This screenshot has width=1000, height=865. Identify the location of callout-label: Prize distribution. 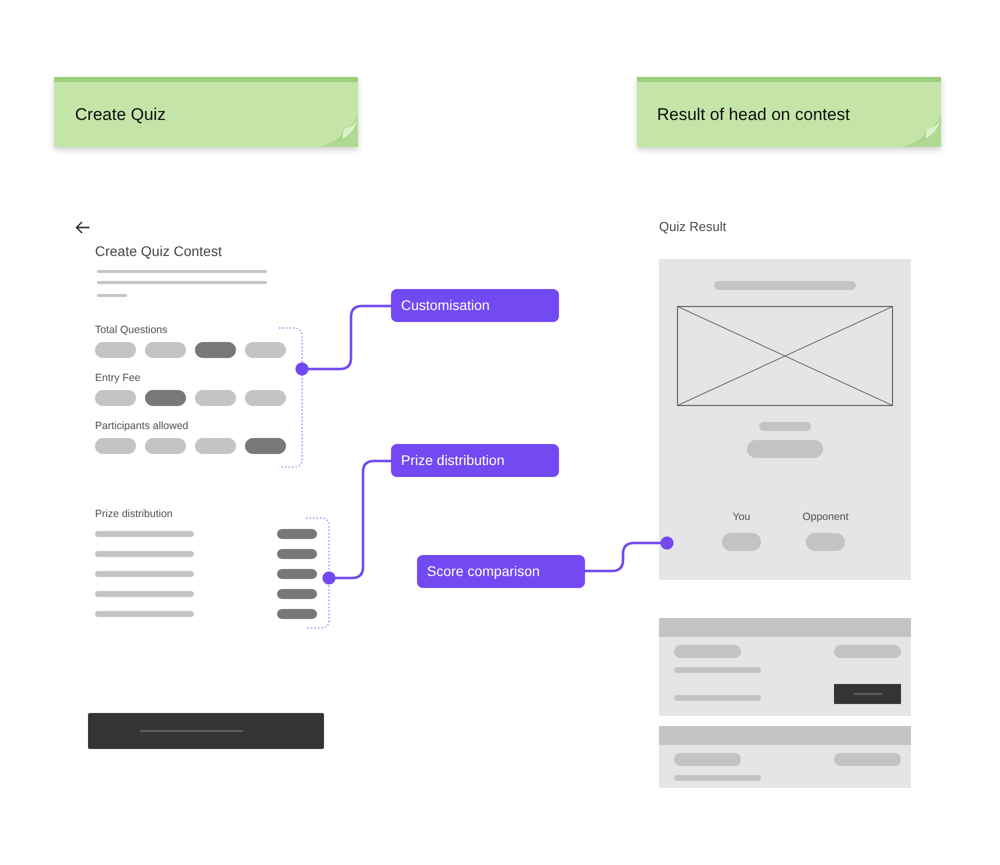
(475, 460).